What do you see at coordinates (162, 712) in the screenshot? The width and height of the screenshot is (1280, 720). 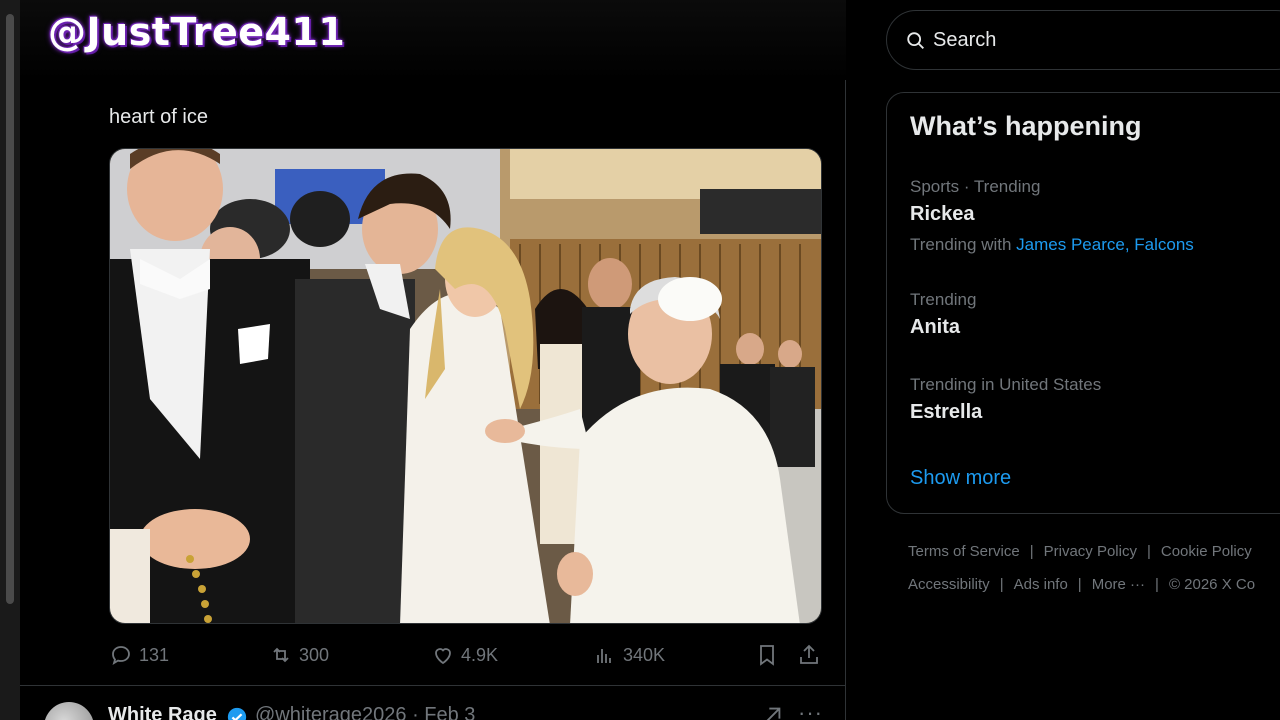 I see `author-name: White Rage` at bounding box center [162, 712].